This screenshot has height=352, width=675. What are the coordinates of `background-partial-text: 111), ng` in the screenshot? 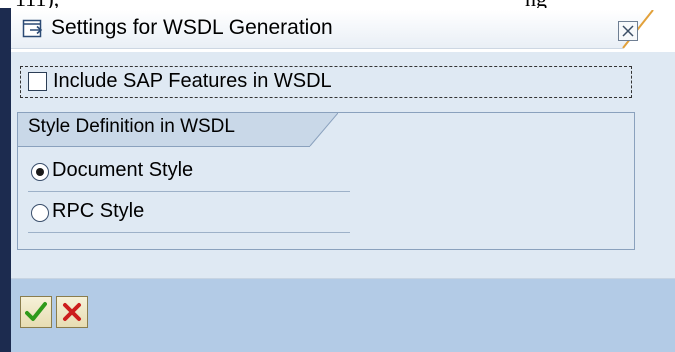 It's located at (337, 4).